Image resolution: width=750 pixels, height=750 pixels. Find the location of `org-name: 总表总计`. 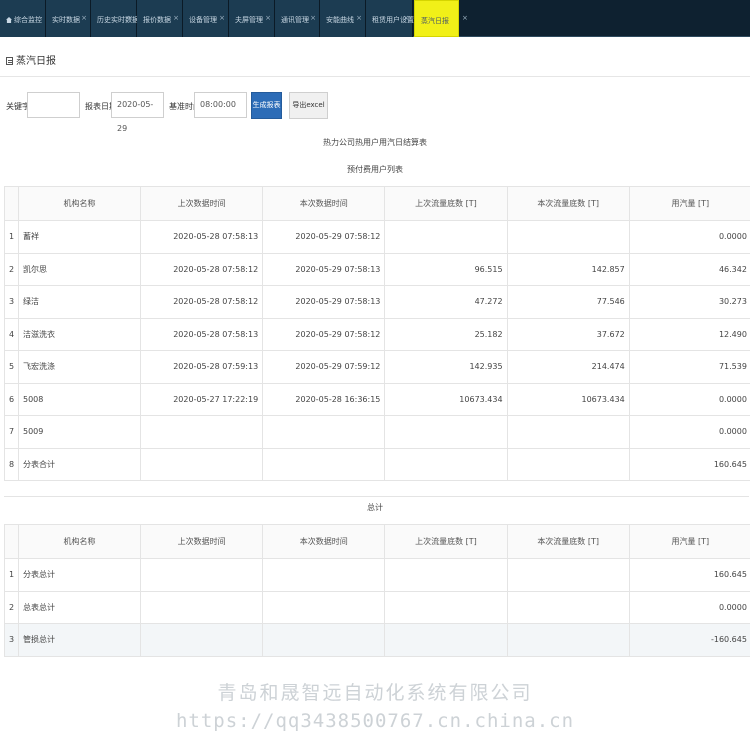

org-name: 总表总计 is located at coordinates (79, 607).